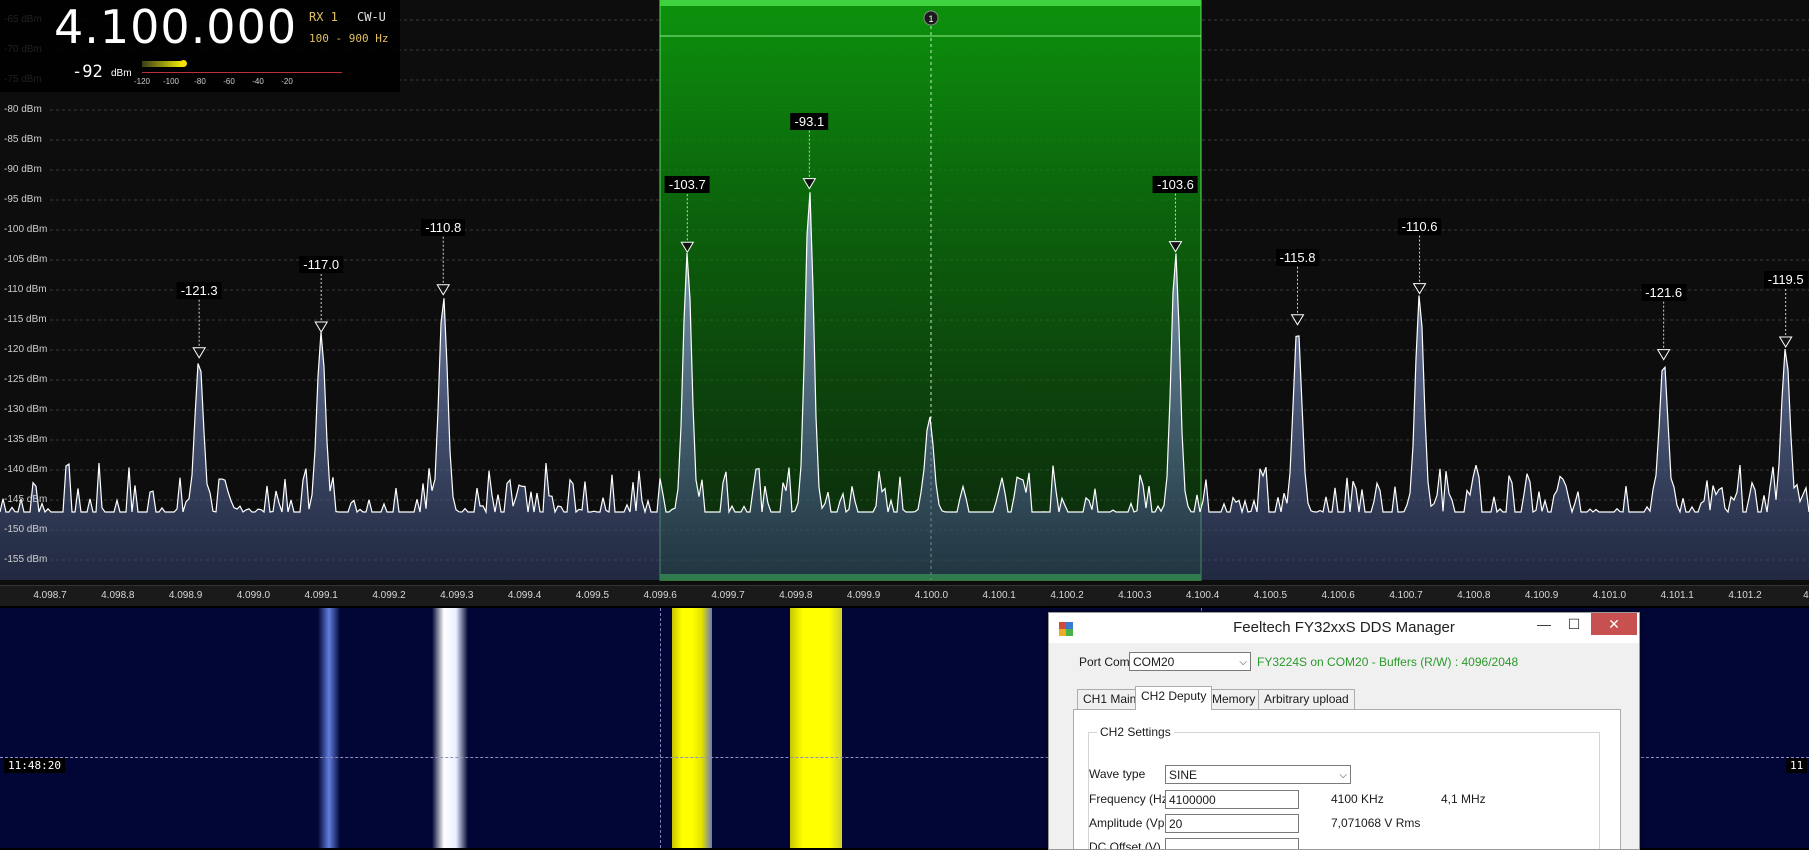 The width and height of the screenshot is (1809, 850). What do you see at coordinates (1234, 699) in the screenshot?
I see `tab-memory: Memory` at bounding box center [1234, 699].